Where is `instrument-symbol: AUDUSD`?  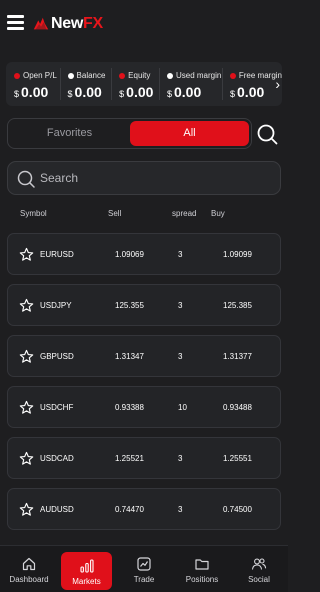 instrument-symbol: AUDUSD is located at coordinates (57, 509).